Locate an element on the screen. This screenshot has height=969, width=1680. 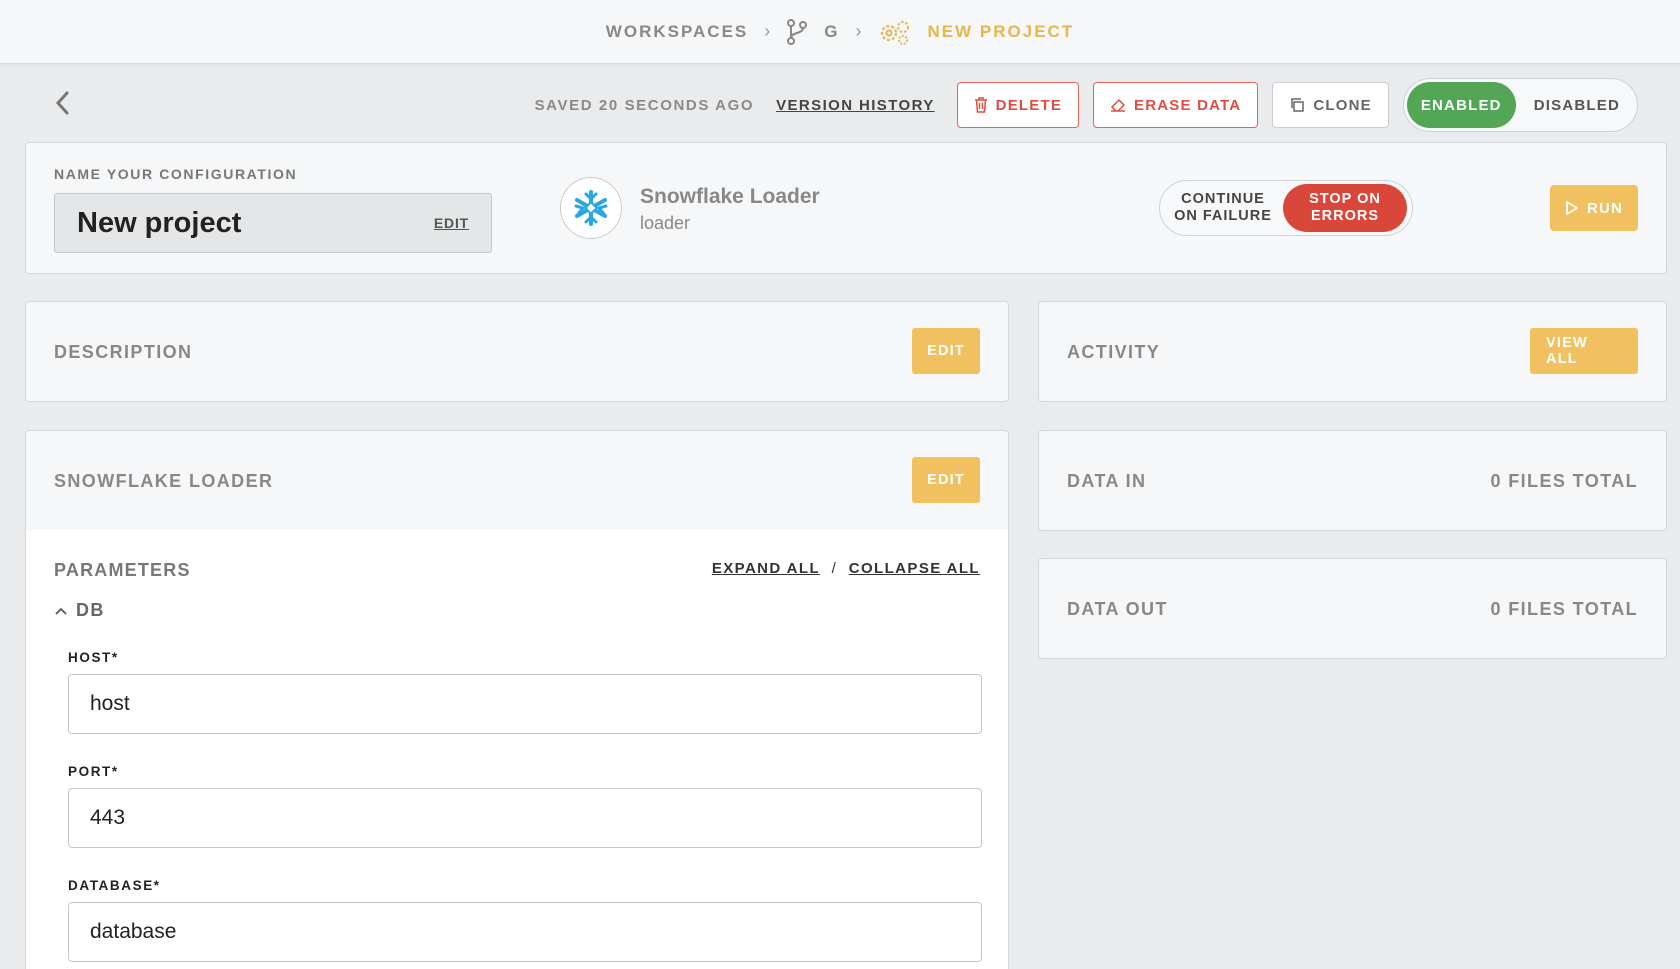
clone-label: CLONE is located at coordinates (1342, 105).